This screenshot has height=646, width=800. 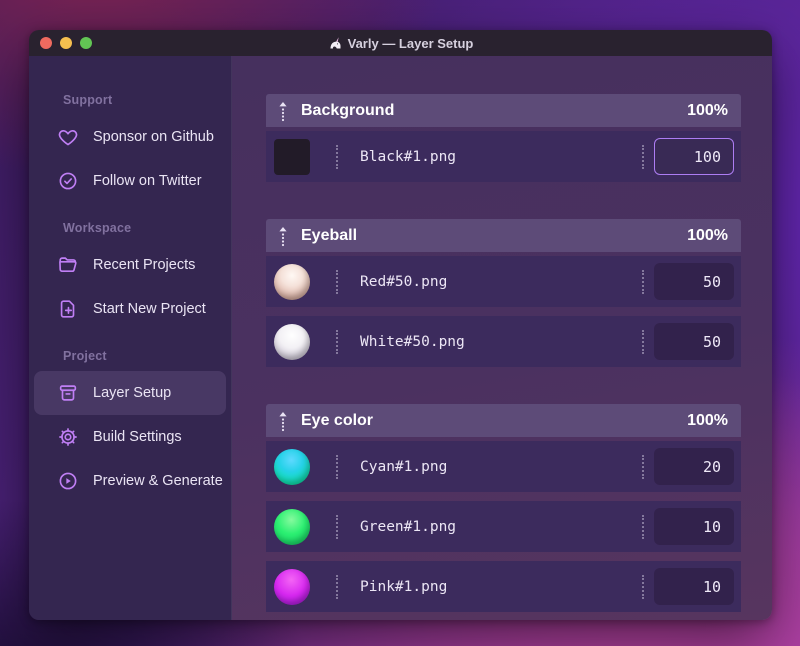 What do you see at coordinates (137, 437) in the screenshot?
I see `sidebar-item-label: Build Settings` at bounding box center [137, 437].